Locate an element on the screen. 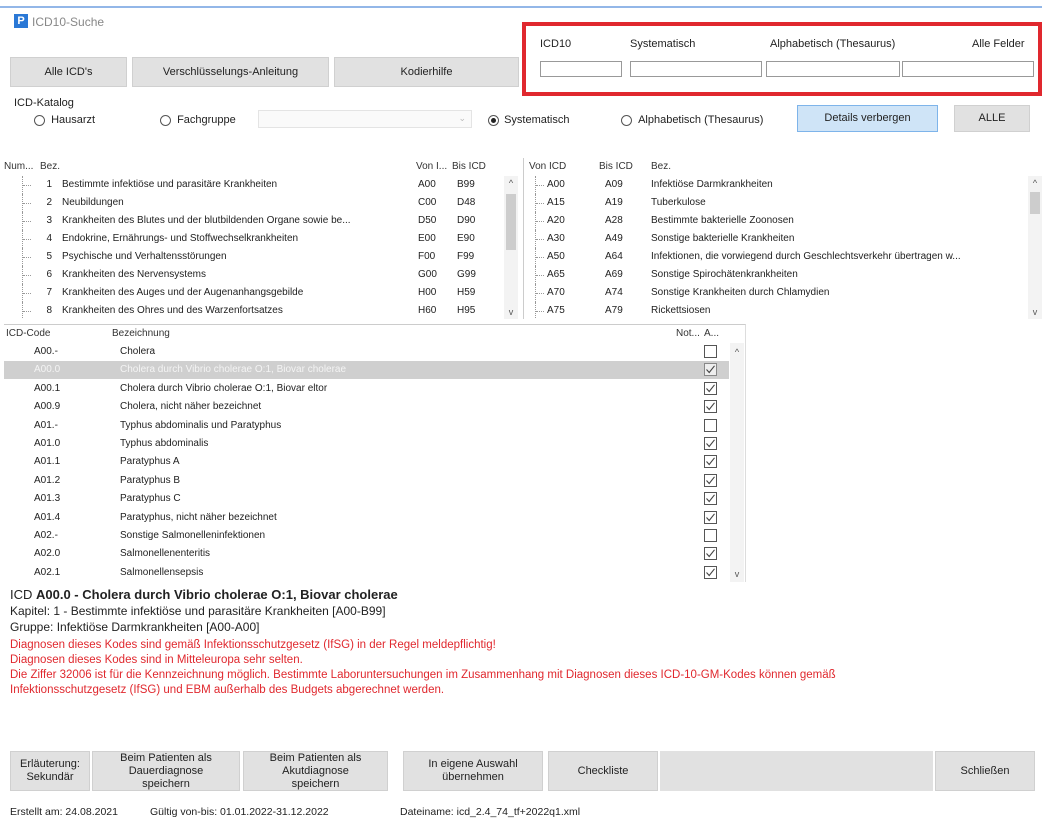  icd10-input is located at coordinates (581, 69).